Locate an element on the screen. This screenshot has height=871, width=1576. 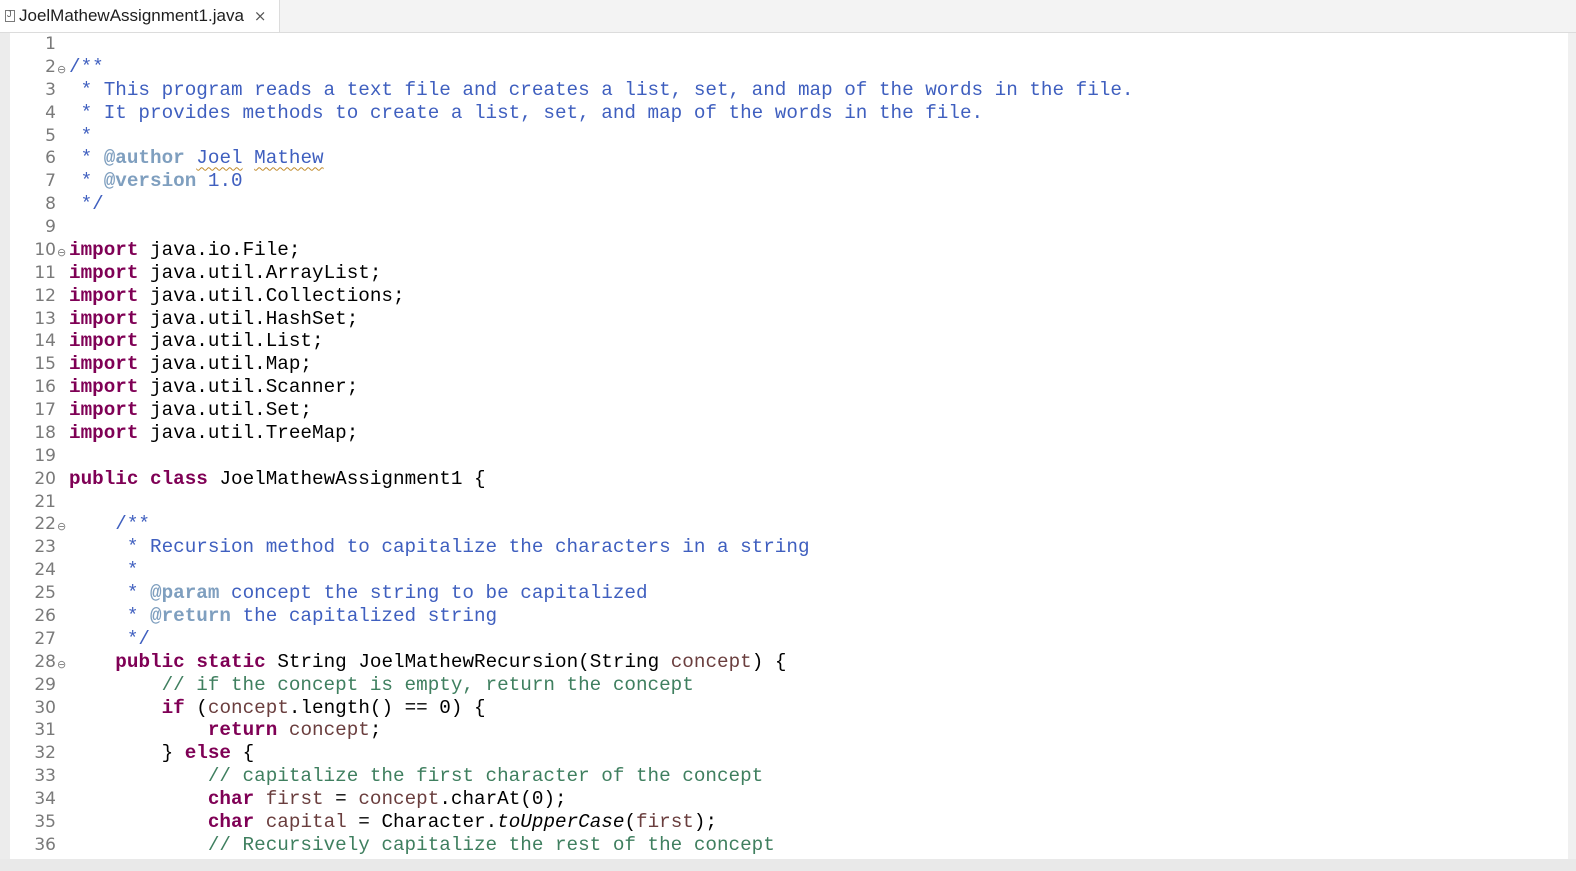
line-number: 20 is located at coordinates (45, 478).